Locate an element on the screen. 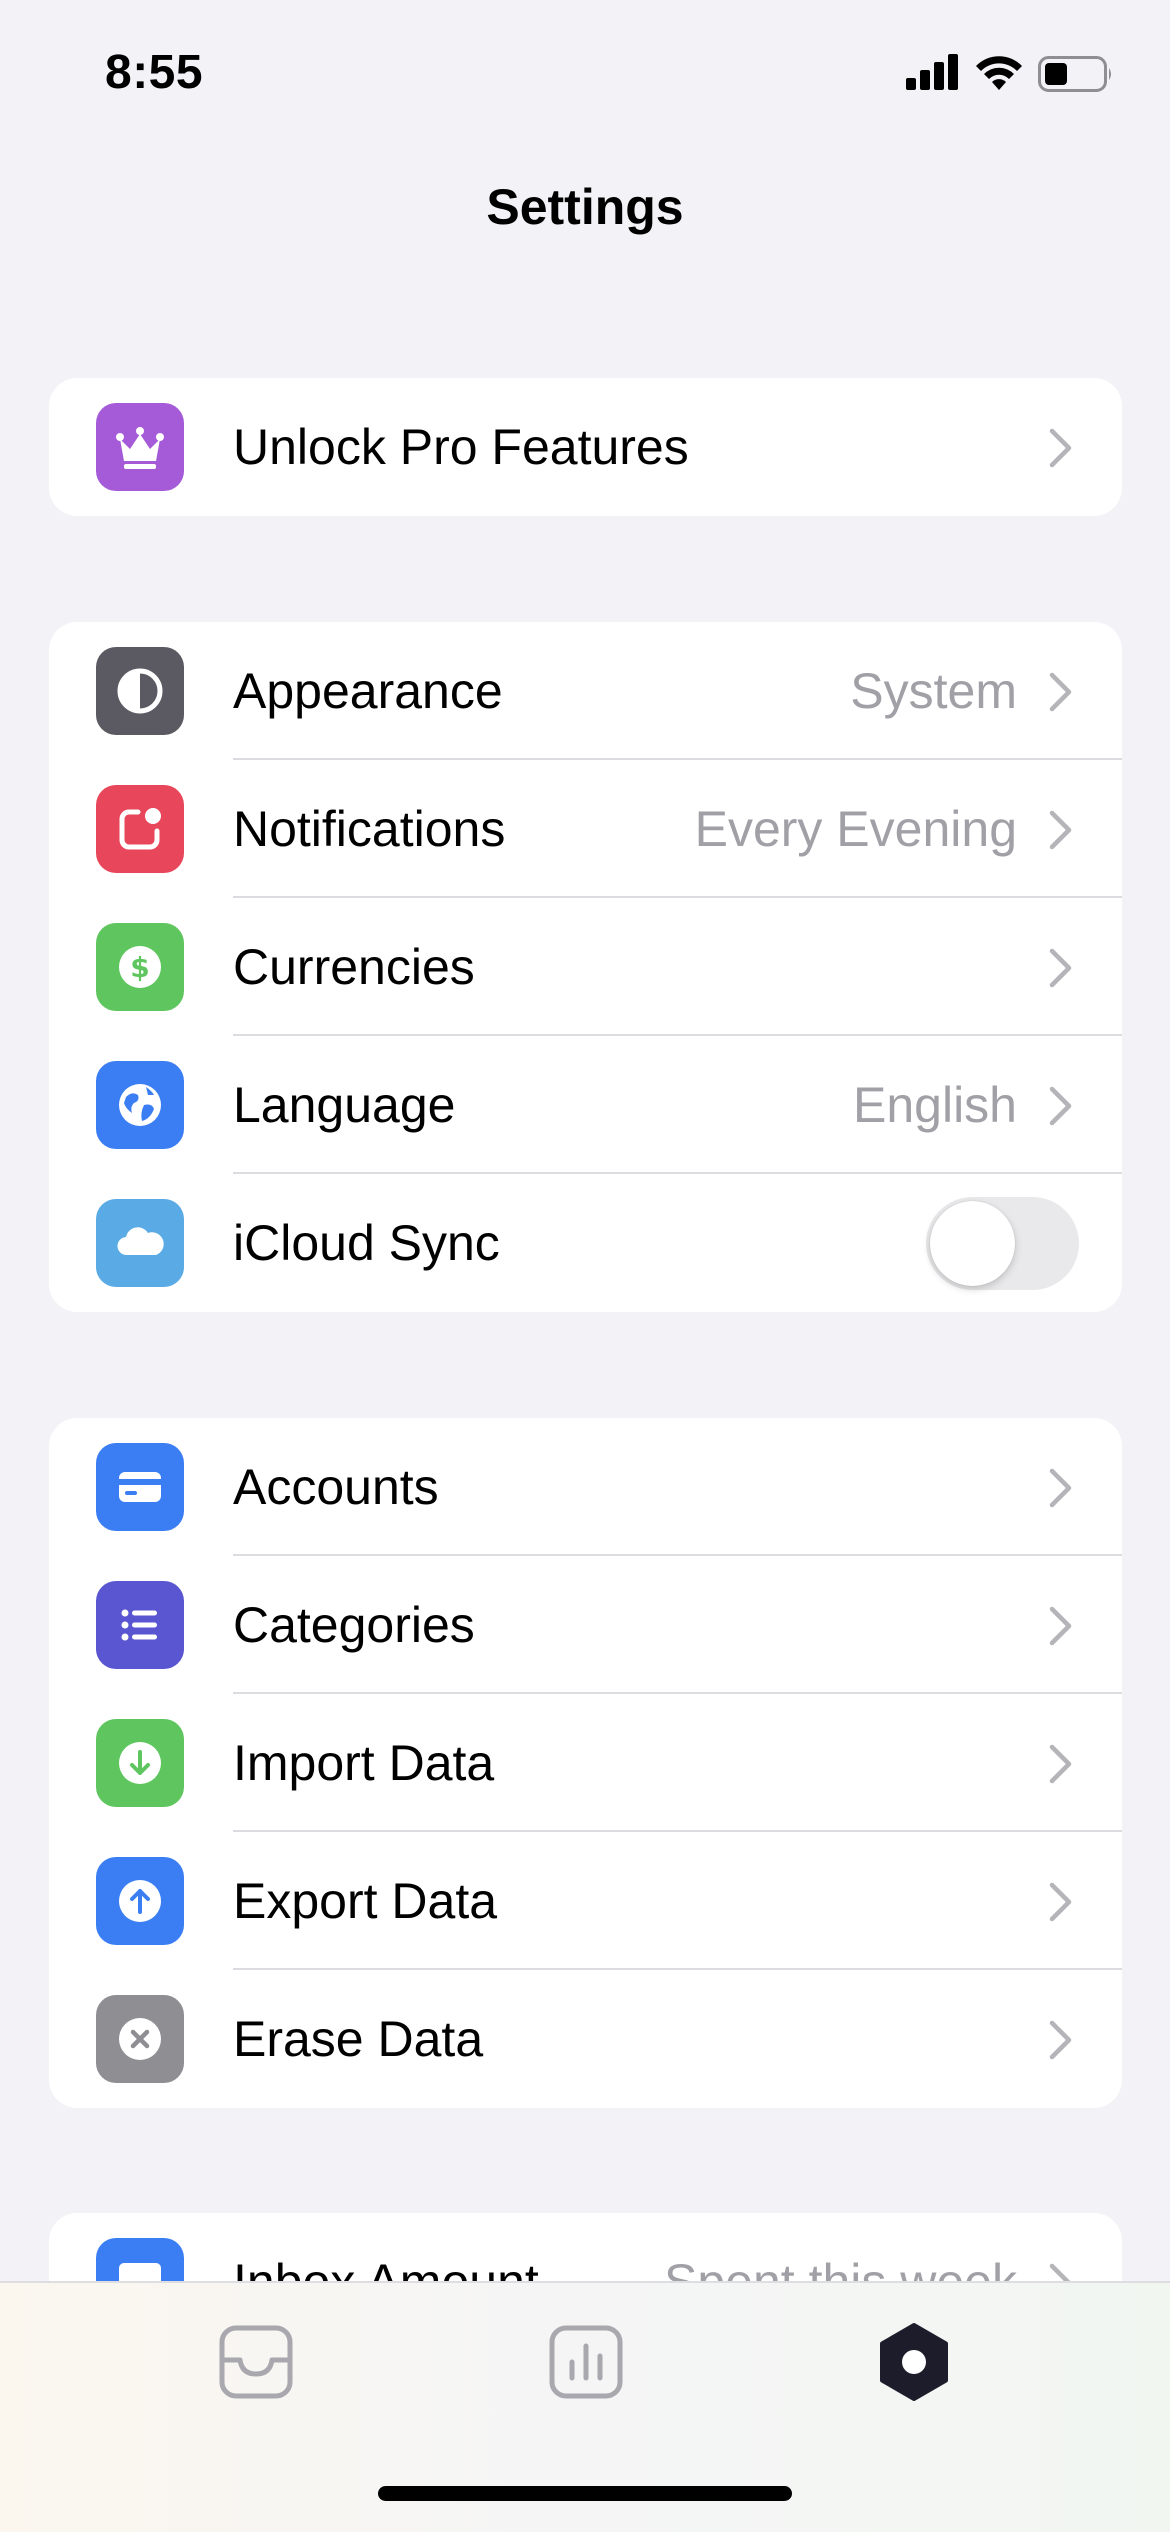 This screenshot has width=1170, height=2532. inbox-tray-icon is located at coordinates (256, 2362).